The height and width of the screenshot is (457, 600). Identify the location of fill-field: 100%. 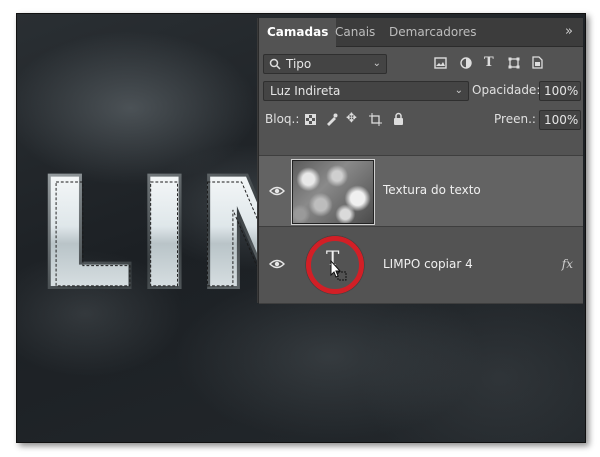
(560, 120).